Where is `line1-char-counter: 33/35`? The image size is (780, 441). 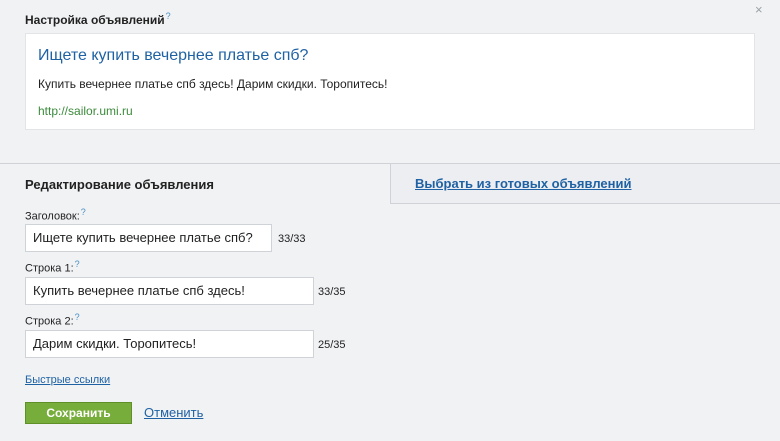 line1-char-counter: 33/35 is located at coordinates (332, 292).